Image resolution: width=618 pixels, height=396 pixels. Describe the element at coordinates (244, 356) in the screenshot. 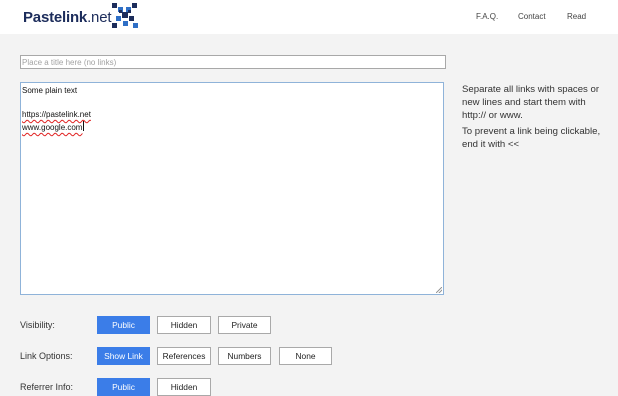

I see `link-option-numbers-button: Numbers` at that location.